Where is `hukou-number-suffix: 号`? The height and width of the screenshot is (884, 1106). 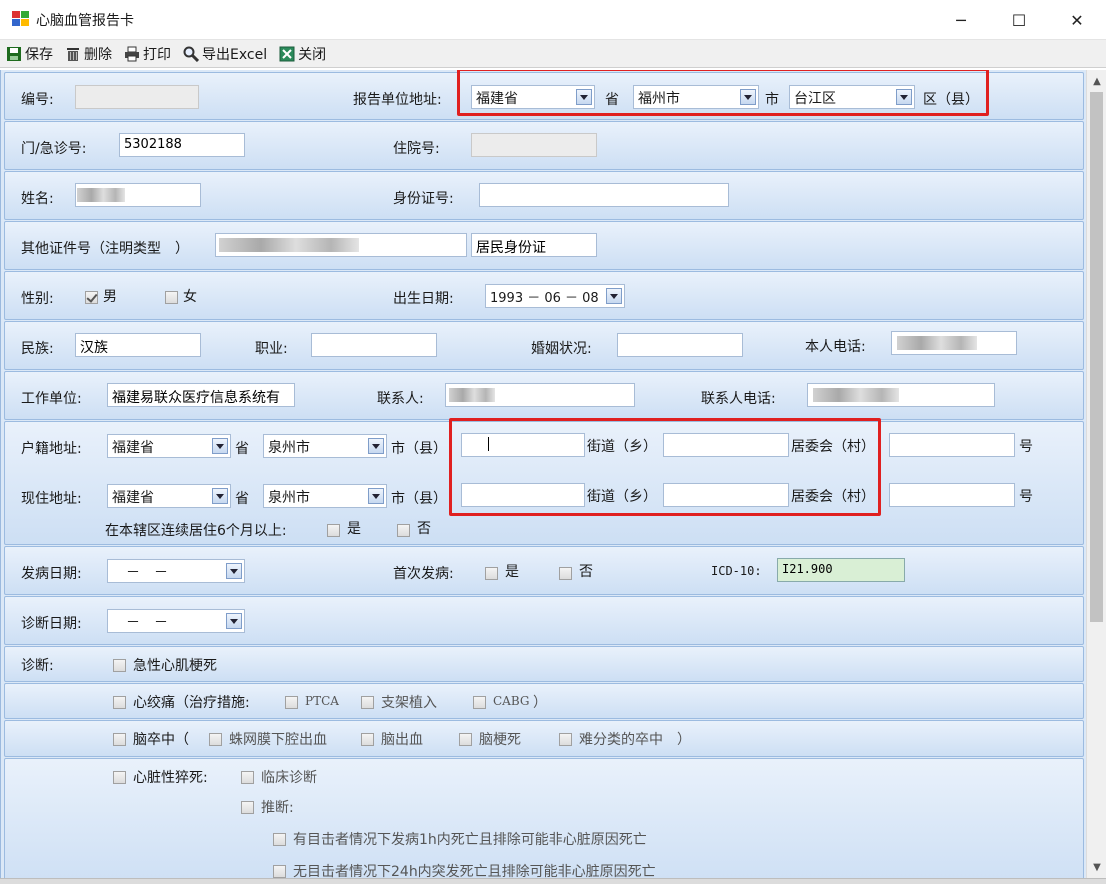
hukou-number-suffix: 号 is located at coordinates (1026, 447).